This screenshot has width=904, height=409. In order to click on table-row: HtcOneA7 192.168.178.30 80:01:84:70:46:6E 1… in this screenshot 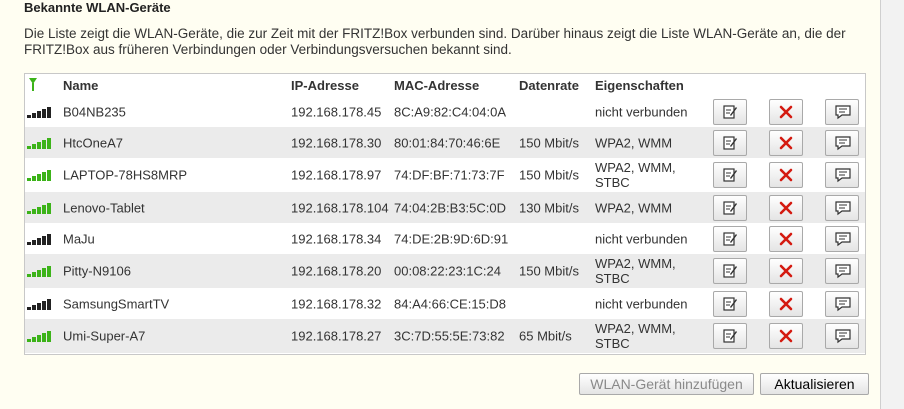, I will do `click(445, 142)`.